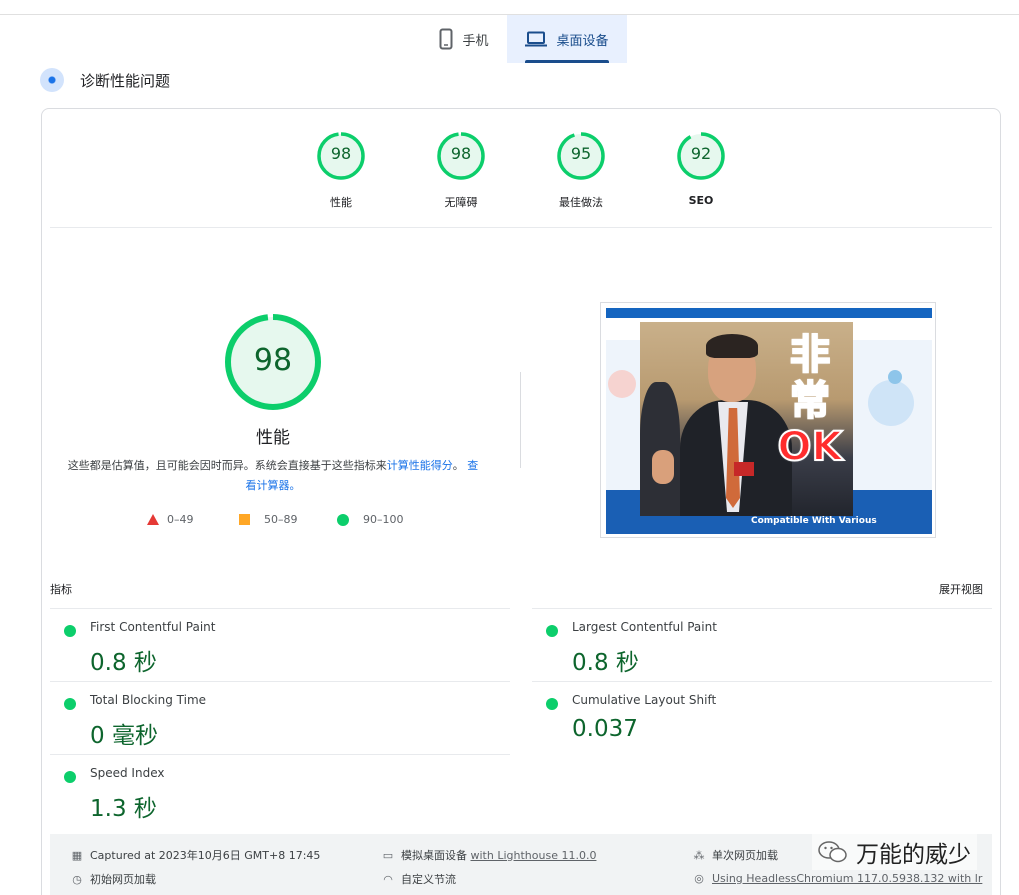 The height and width of the screenshot is (895, 1019). Describe the element at coordinates (814, 521) in the screenshot. I see `site-caption: Compatible With Various` at that location.